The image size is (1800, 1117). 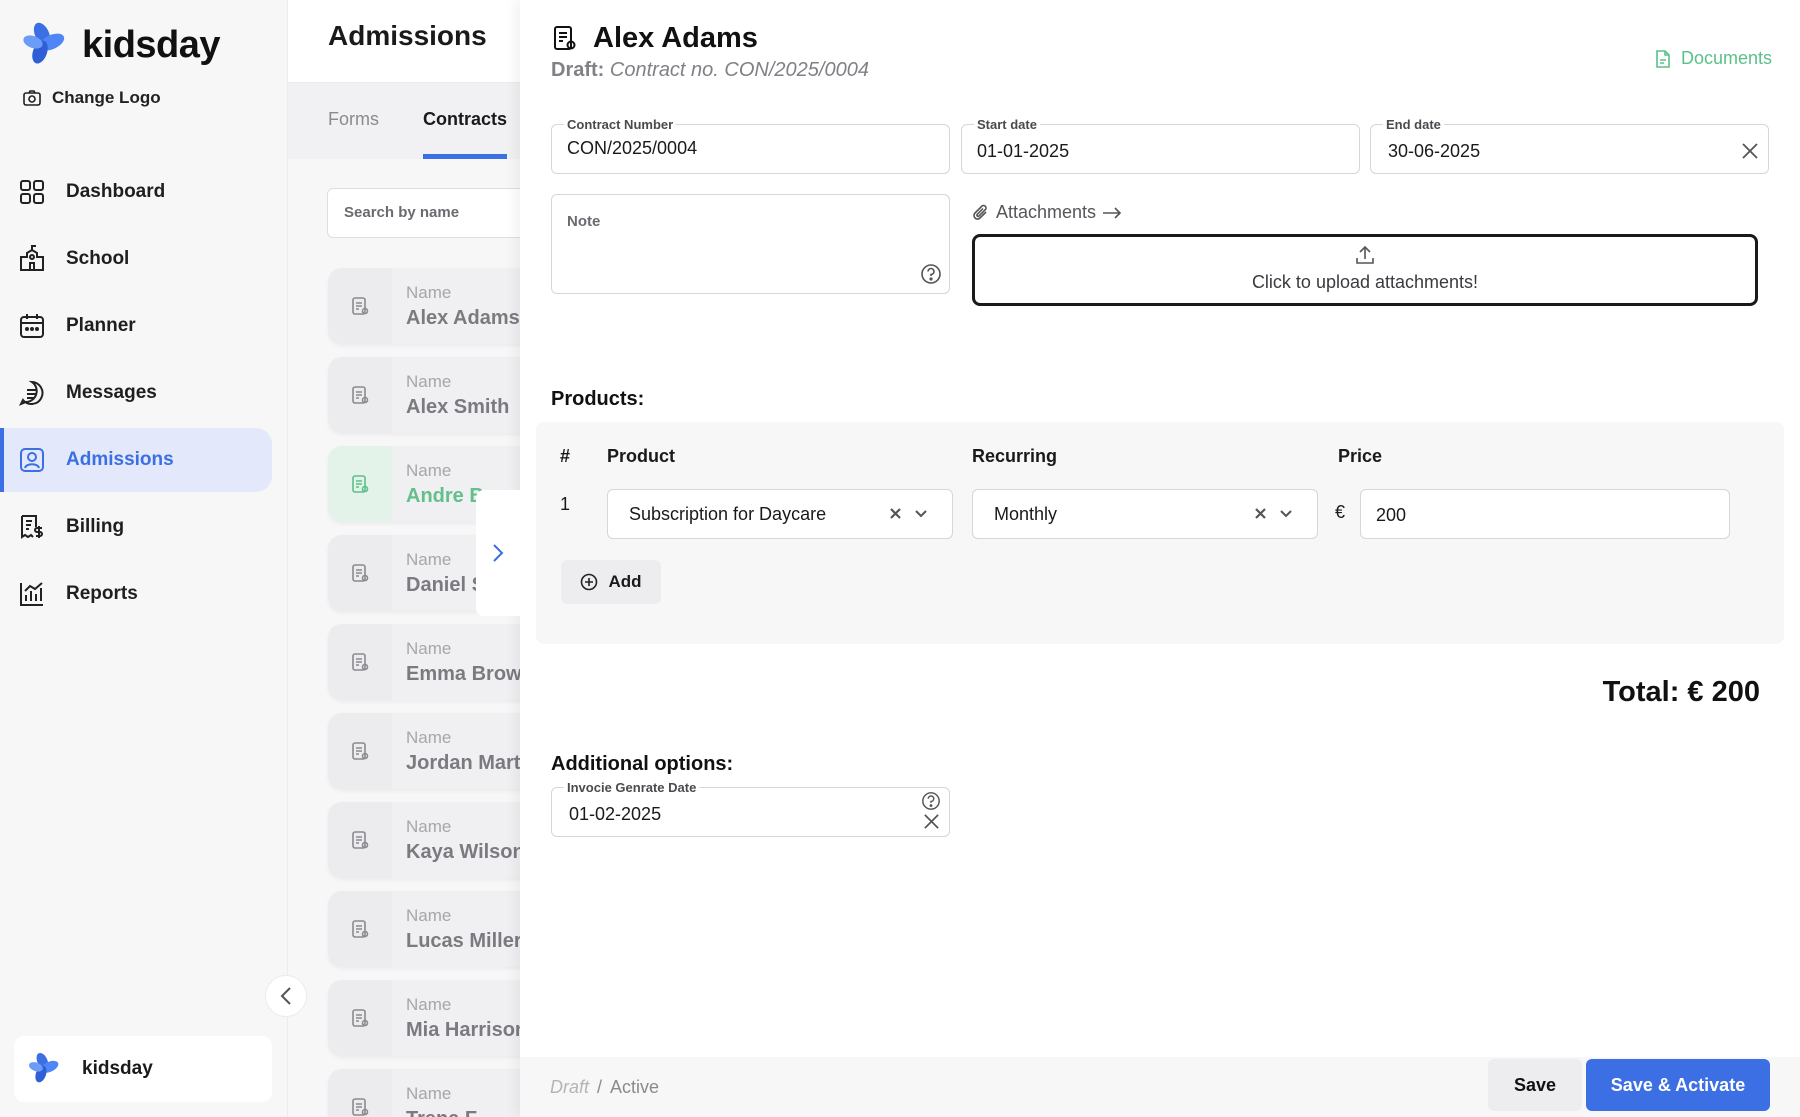 What do you see at coordinates (1545, 514) in the screenshot?
I see `price-input: 200` at bounding box center [1545, 514].